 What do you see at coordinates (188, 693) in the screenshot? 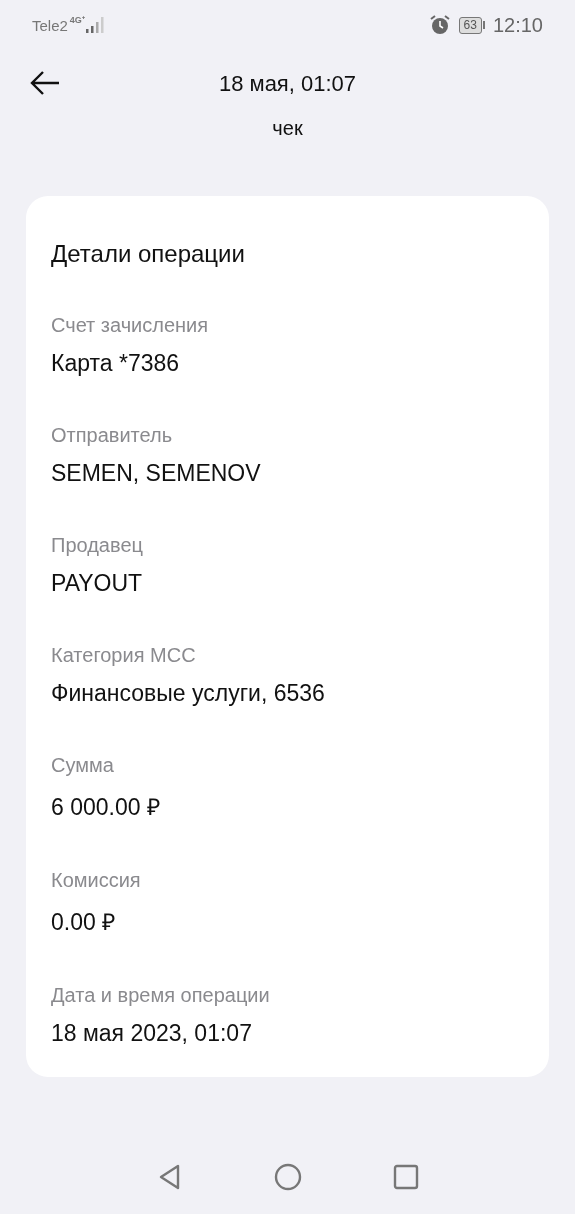
I see `field-value: Финансовые услуги, 6536` at bounding box center [188, 693].